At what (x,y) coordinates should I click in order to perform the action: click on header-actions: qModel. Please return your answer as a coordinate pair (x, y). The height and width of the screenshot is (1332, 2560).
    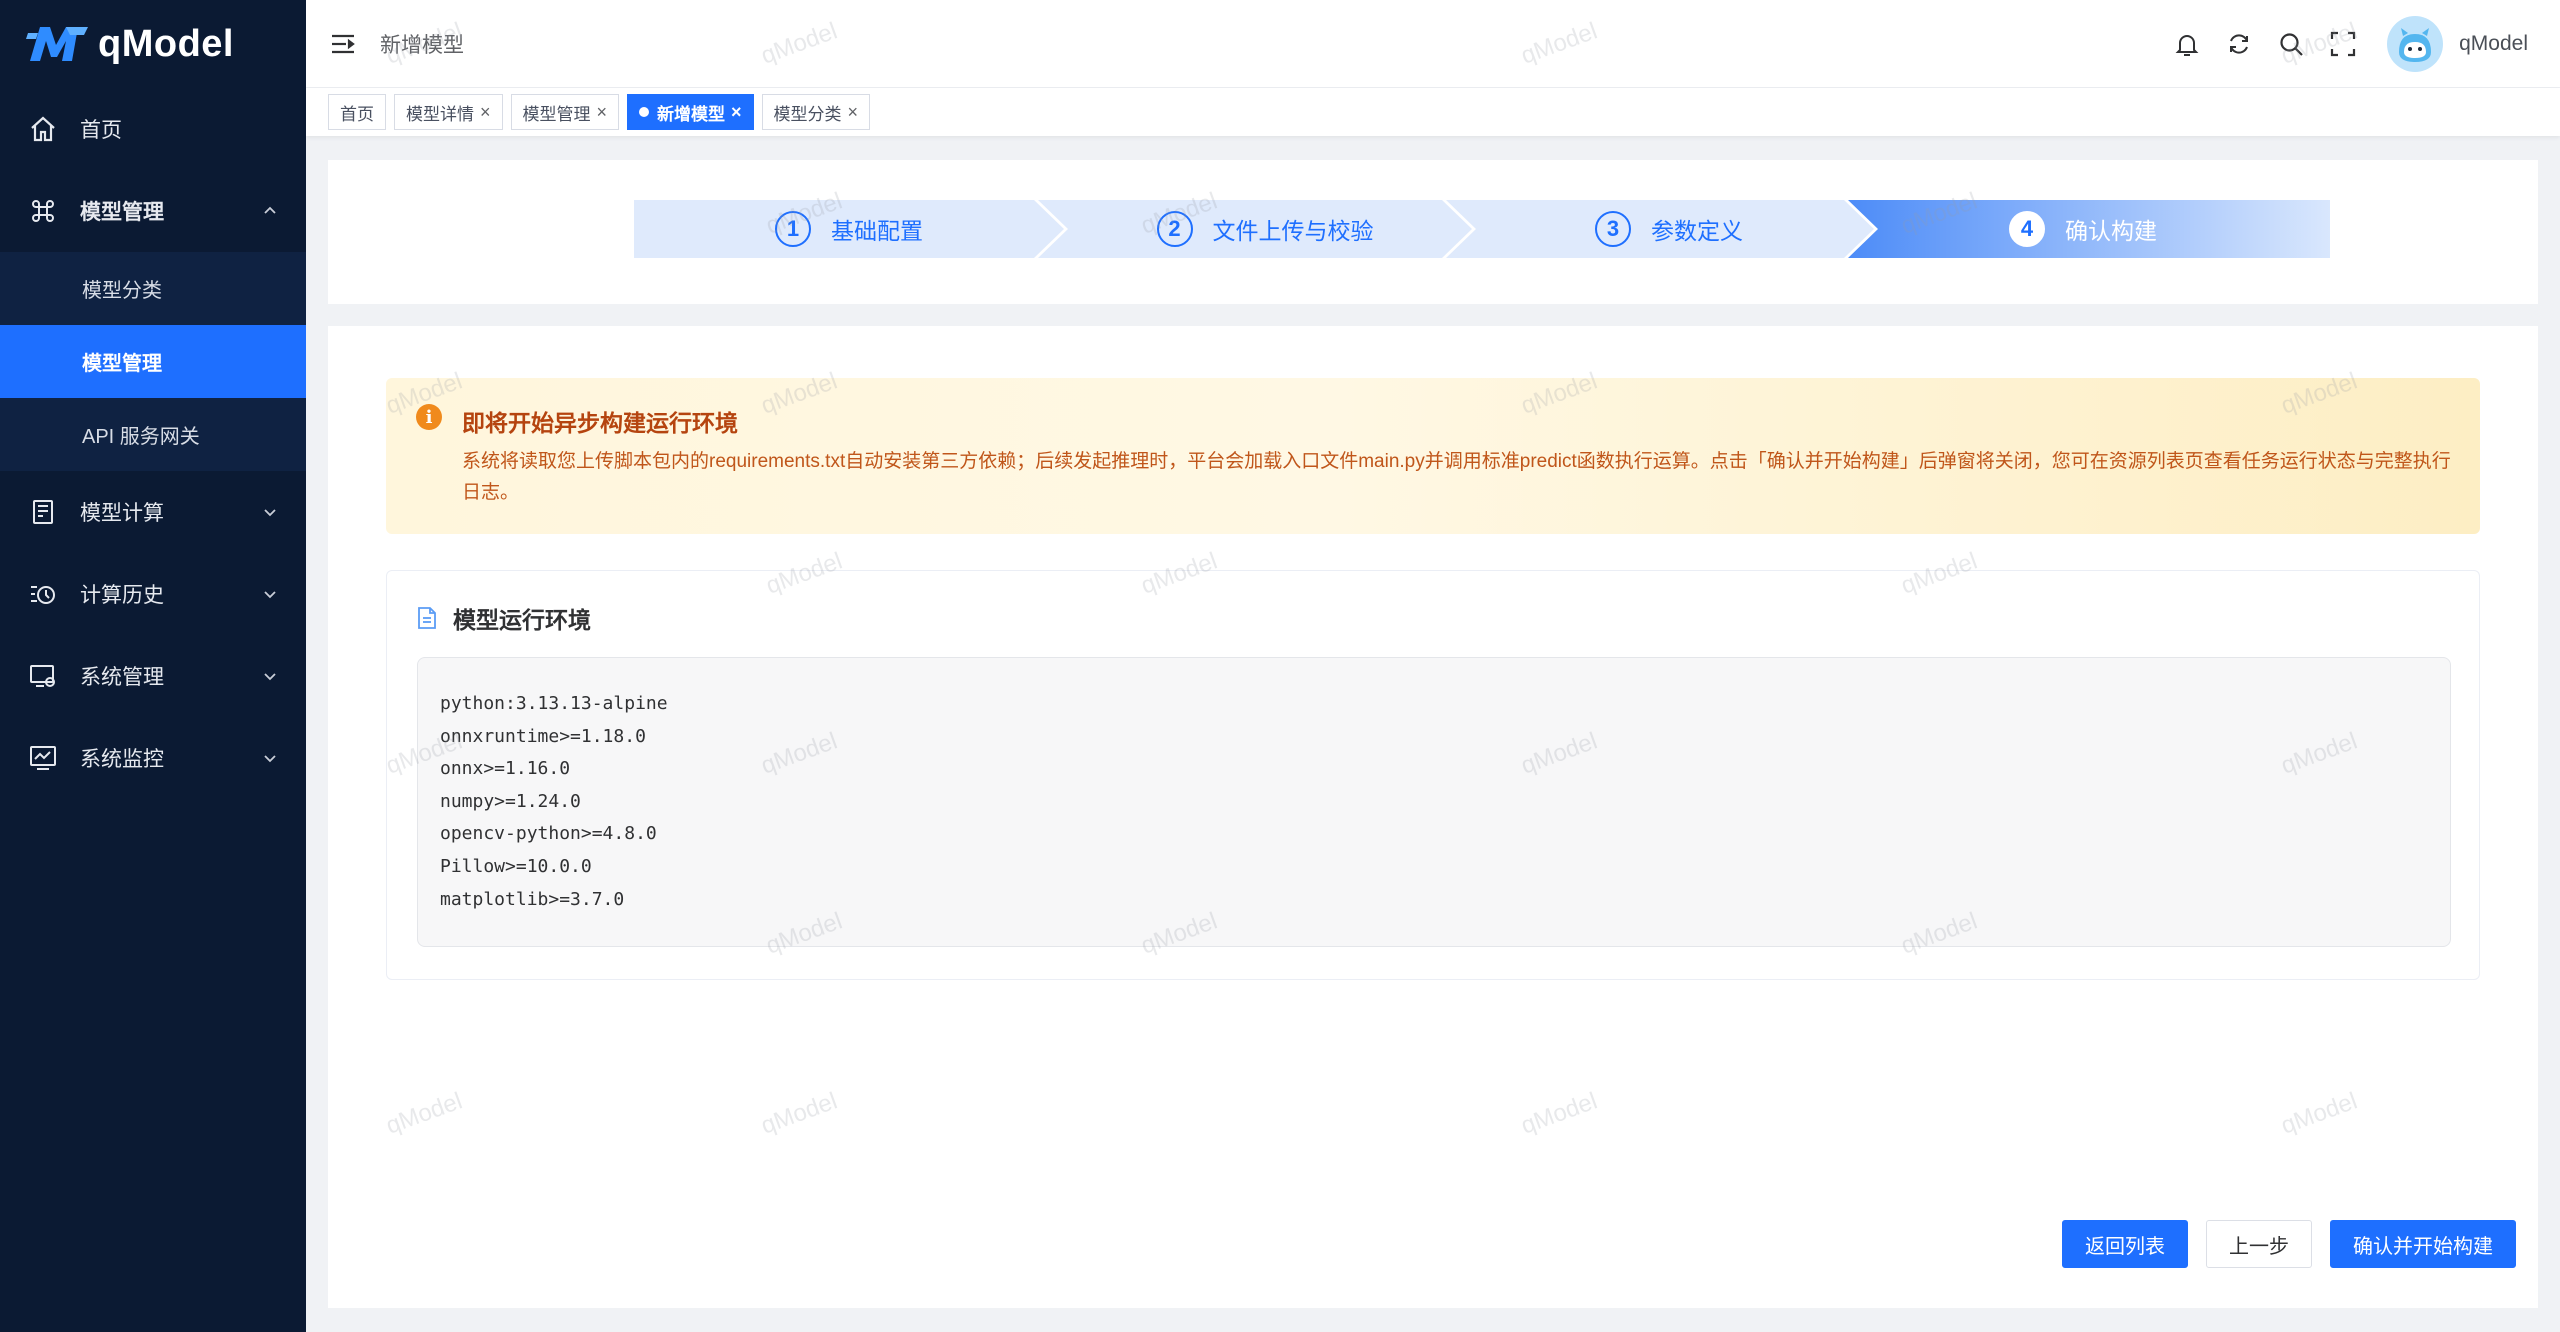
    Looking at the image, I should click on (2338, 44).